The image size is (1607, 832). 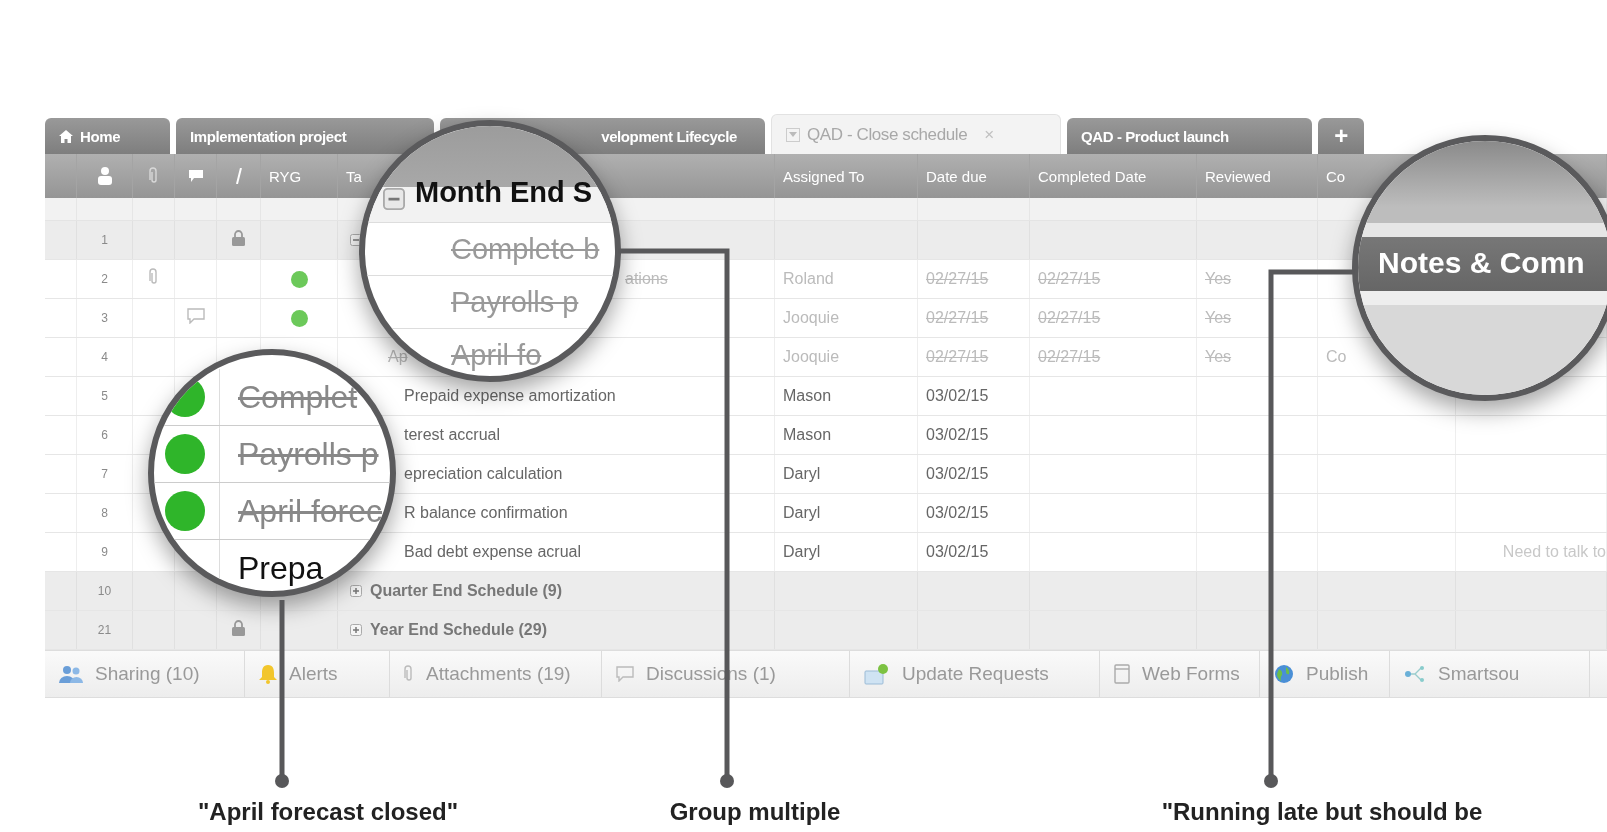 What do you see at coordinates (824, 176) in the screenshot?
I see `column-header: Assigned To` at bounding box center [824, 176].